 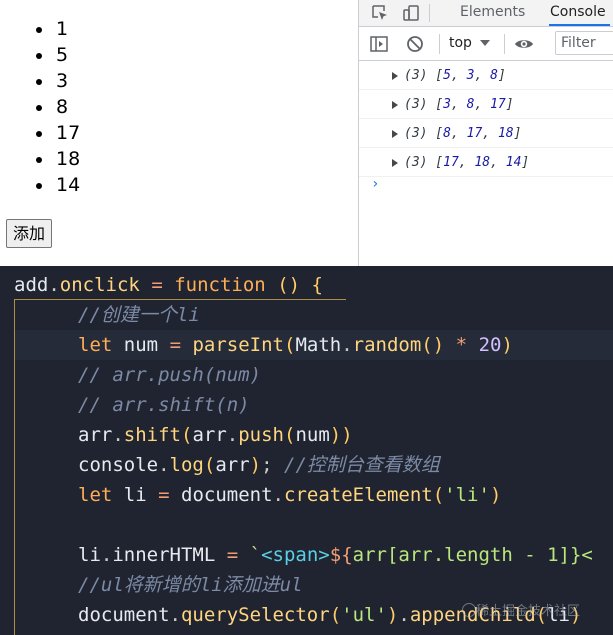 I want to click on tabbar-divider, so click(x=429, y=13).